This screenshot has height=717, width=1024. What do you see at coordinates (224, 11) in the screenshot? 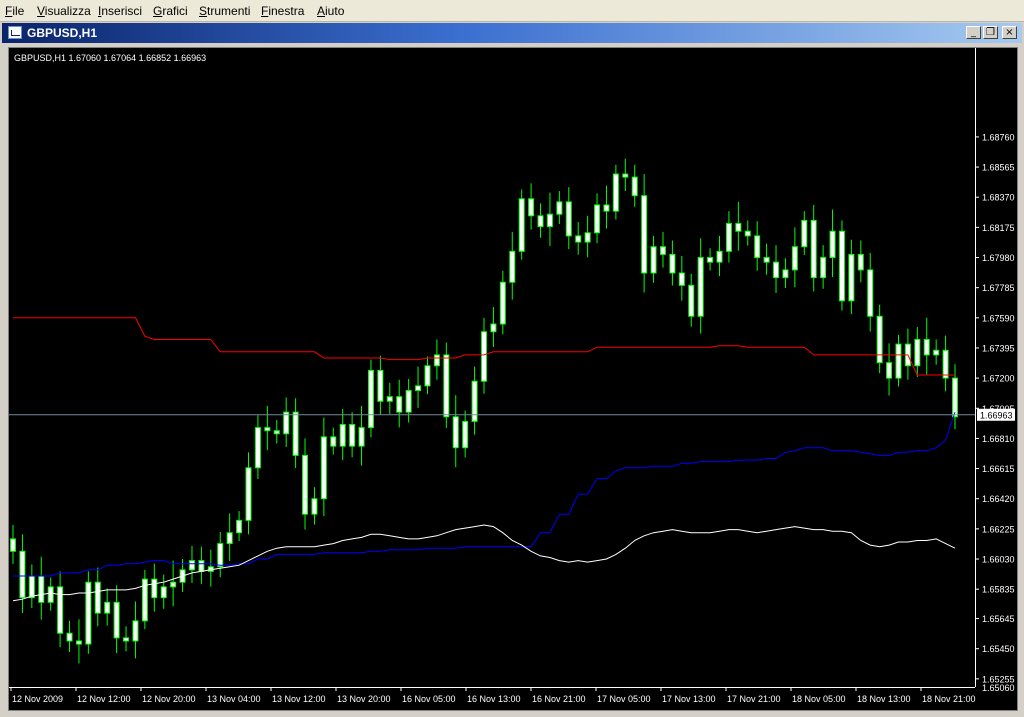
I see `menu-item-strumenti: Strumenti` at bounding box center [224, 11].